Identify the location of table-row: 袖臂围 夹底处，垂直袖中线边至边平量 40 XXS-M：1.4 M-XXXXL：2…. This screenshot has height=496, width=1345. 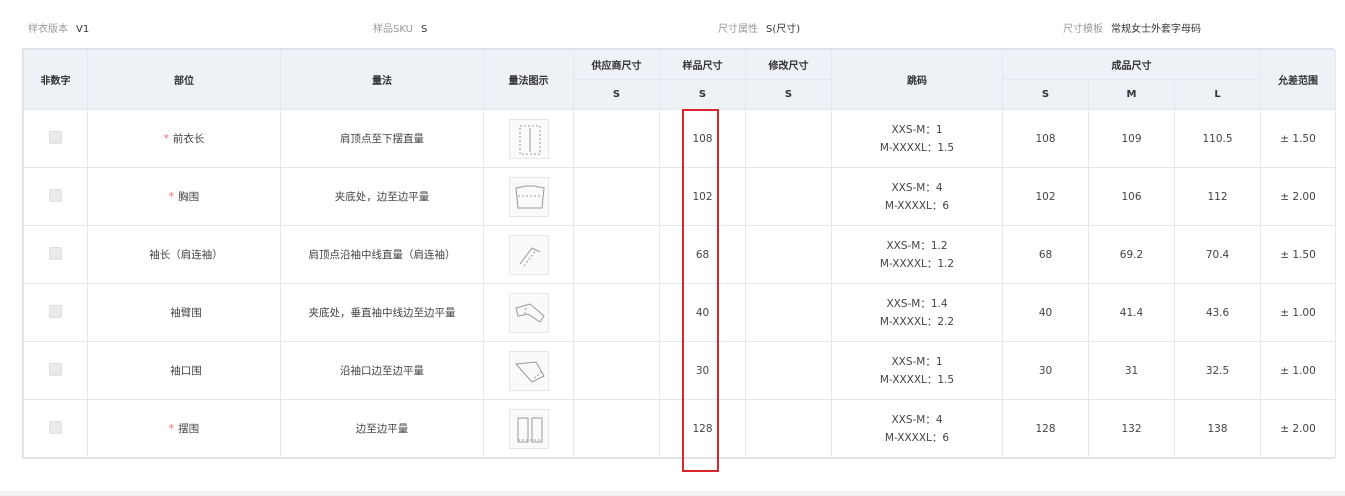
(680, 312).